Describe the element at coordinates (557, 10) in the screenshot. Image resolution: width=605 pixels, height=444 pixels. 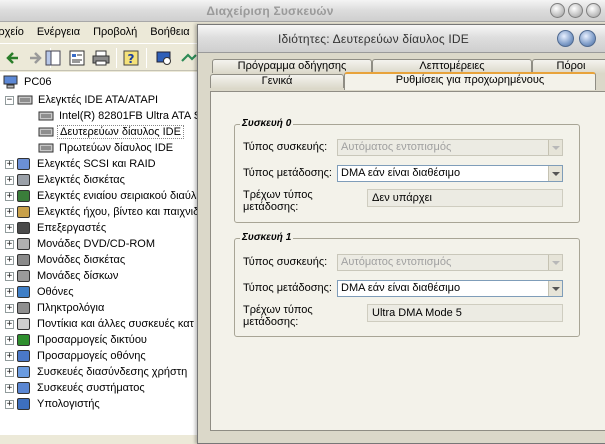
I see `minimize-button` at that location.